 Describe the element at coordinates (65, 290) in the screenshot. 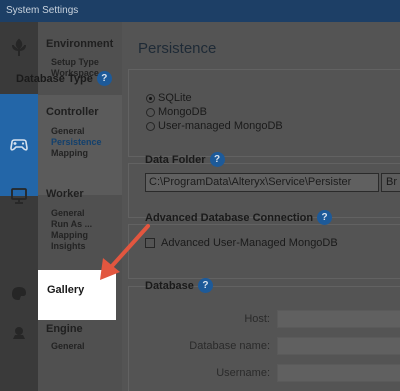

I see `nav-gallery-heading: Gallery` at that location.